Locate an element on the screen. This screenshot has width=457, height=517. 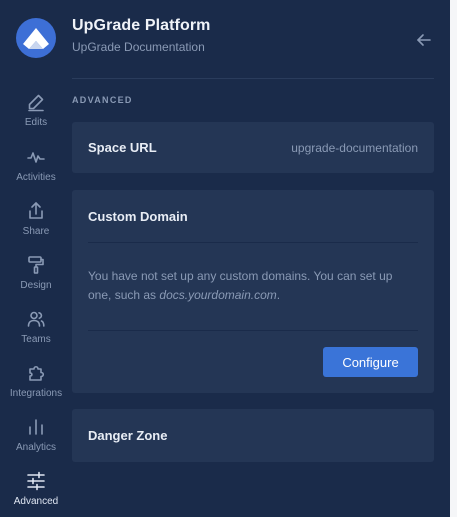
custom-domain-title: Custom Domain is located at coordinates (138, 216).